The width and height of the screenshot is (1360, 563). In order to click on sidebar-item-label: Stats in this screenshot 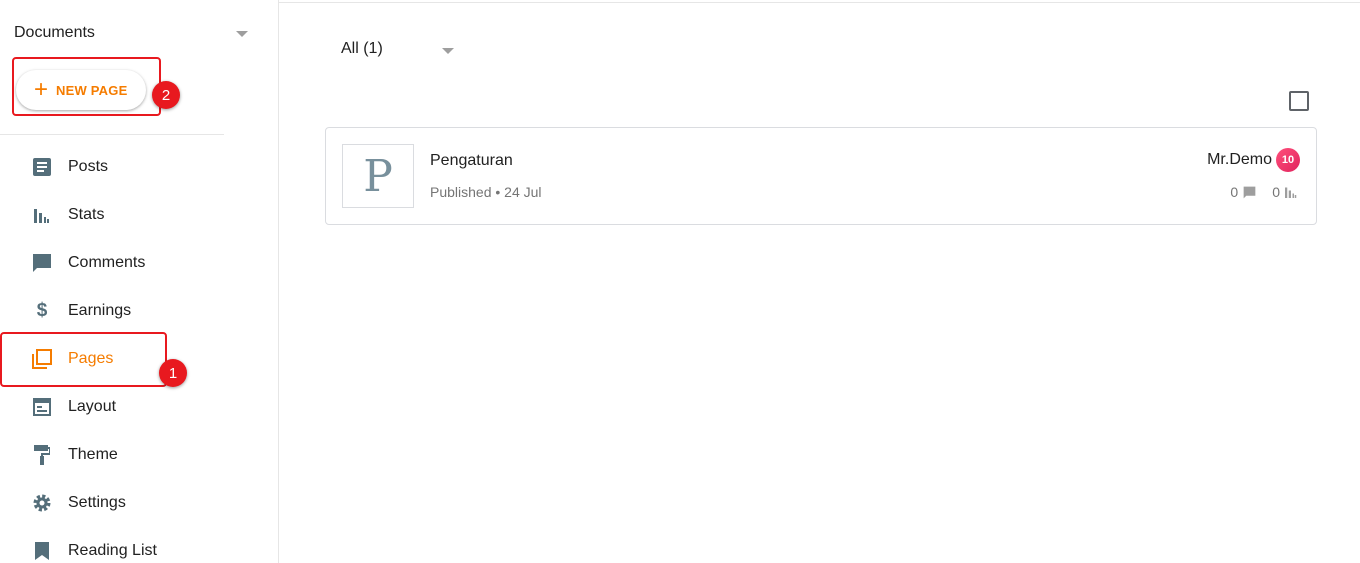, I will do `click(86, 214)`.